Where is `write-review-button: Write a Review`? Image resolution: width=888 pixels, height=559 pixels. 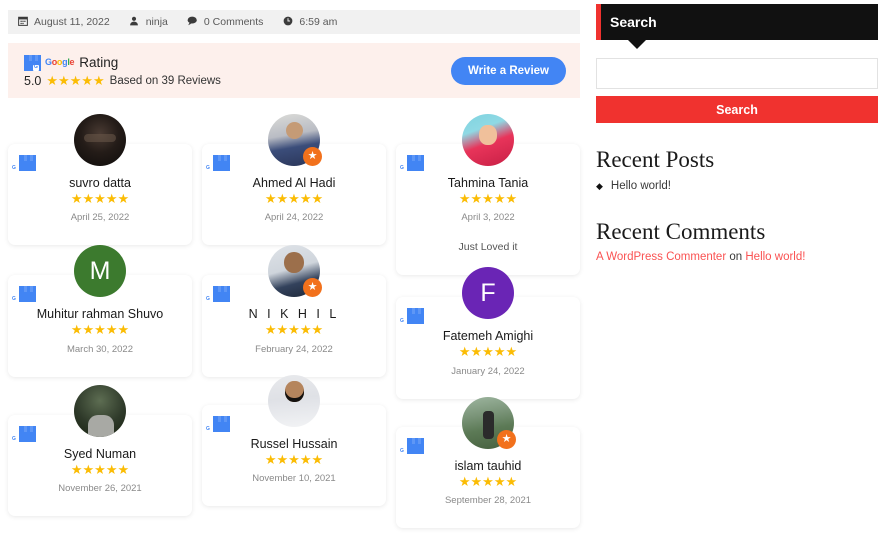
write-review-button: Write a Review is located at coordinates (508, 70).